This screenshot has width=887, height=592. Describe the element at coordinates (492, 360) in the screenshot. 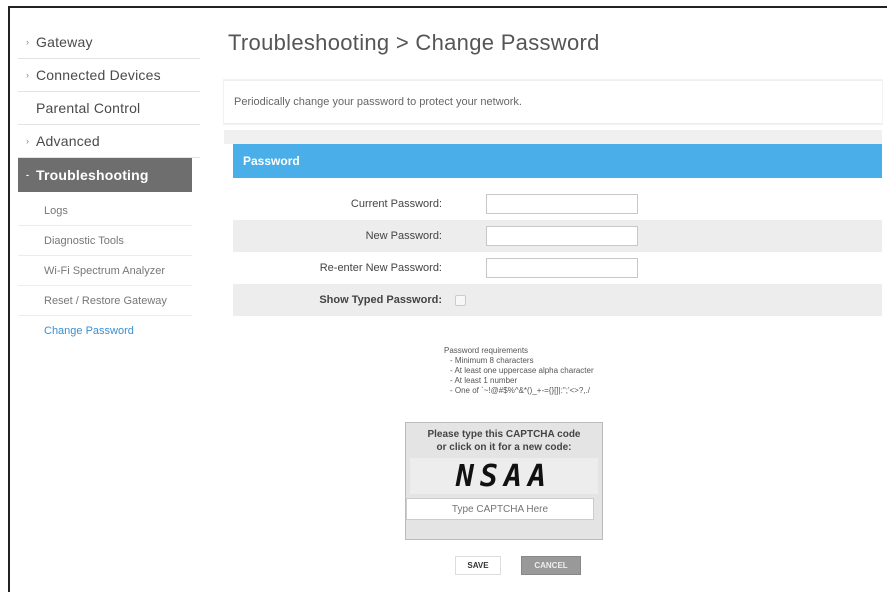

I see `requirement-item: - Minimum 8 characters` at that location.